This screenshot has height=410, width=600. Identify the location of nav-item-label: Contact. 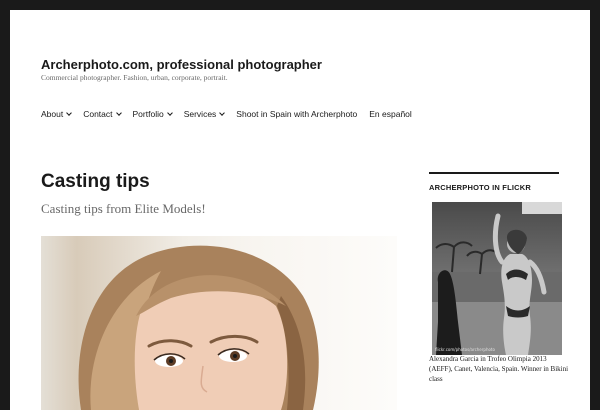
(98, 114).